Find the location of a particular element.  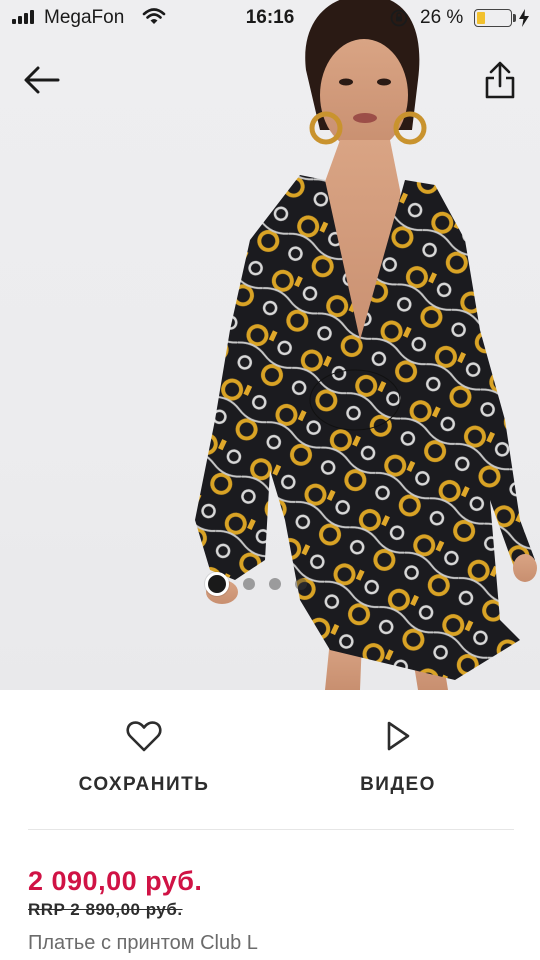

status-bar: MegaFon 16:16 26 % is located at coordinates (270, 18).